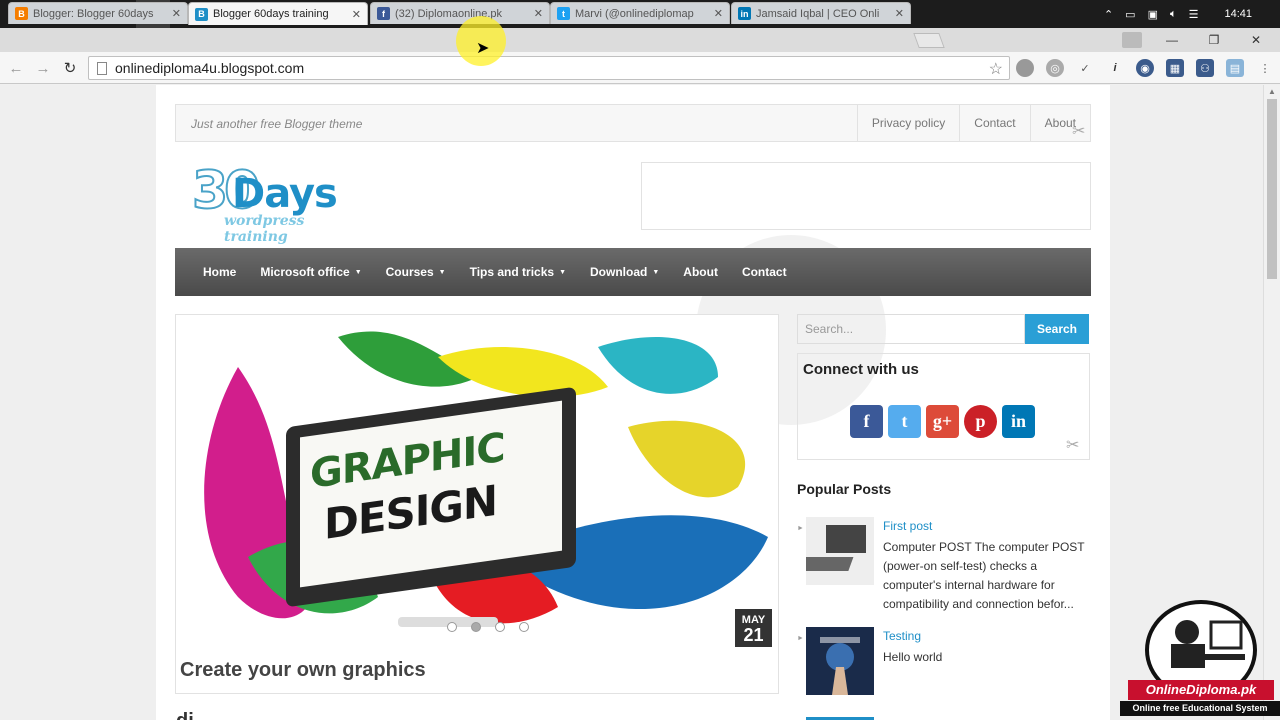  Describe the element at coordinates (483, 48) in the screenshot. I see `mouse-pointer-icon: ➤` at that location.